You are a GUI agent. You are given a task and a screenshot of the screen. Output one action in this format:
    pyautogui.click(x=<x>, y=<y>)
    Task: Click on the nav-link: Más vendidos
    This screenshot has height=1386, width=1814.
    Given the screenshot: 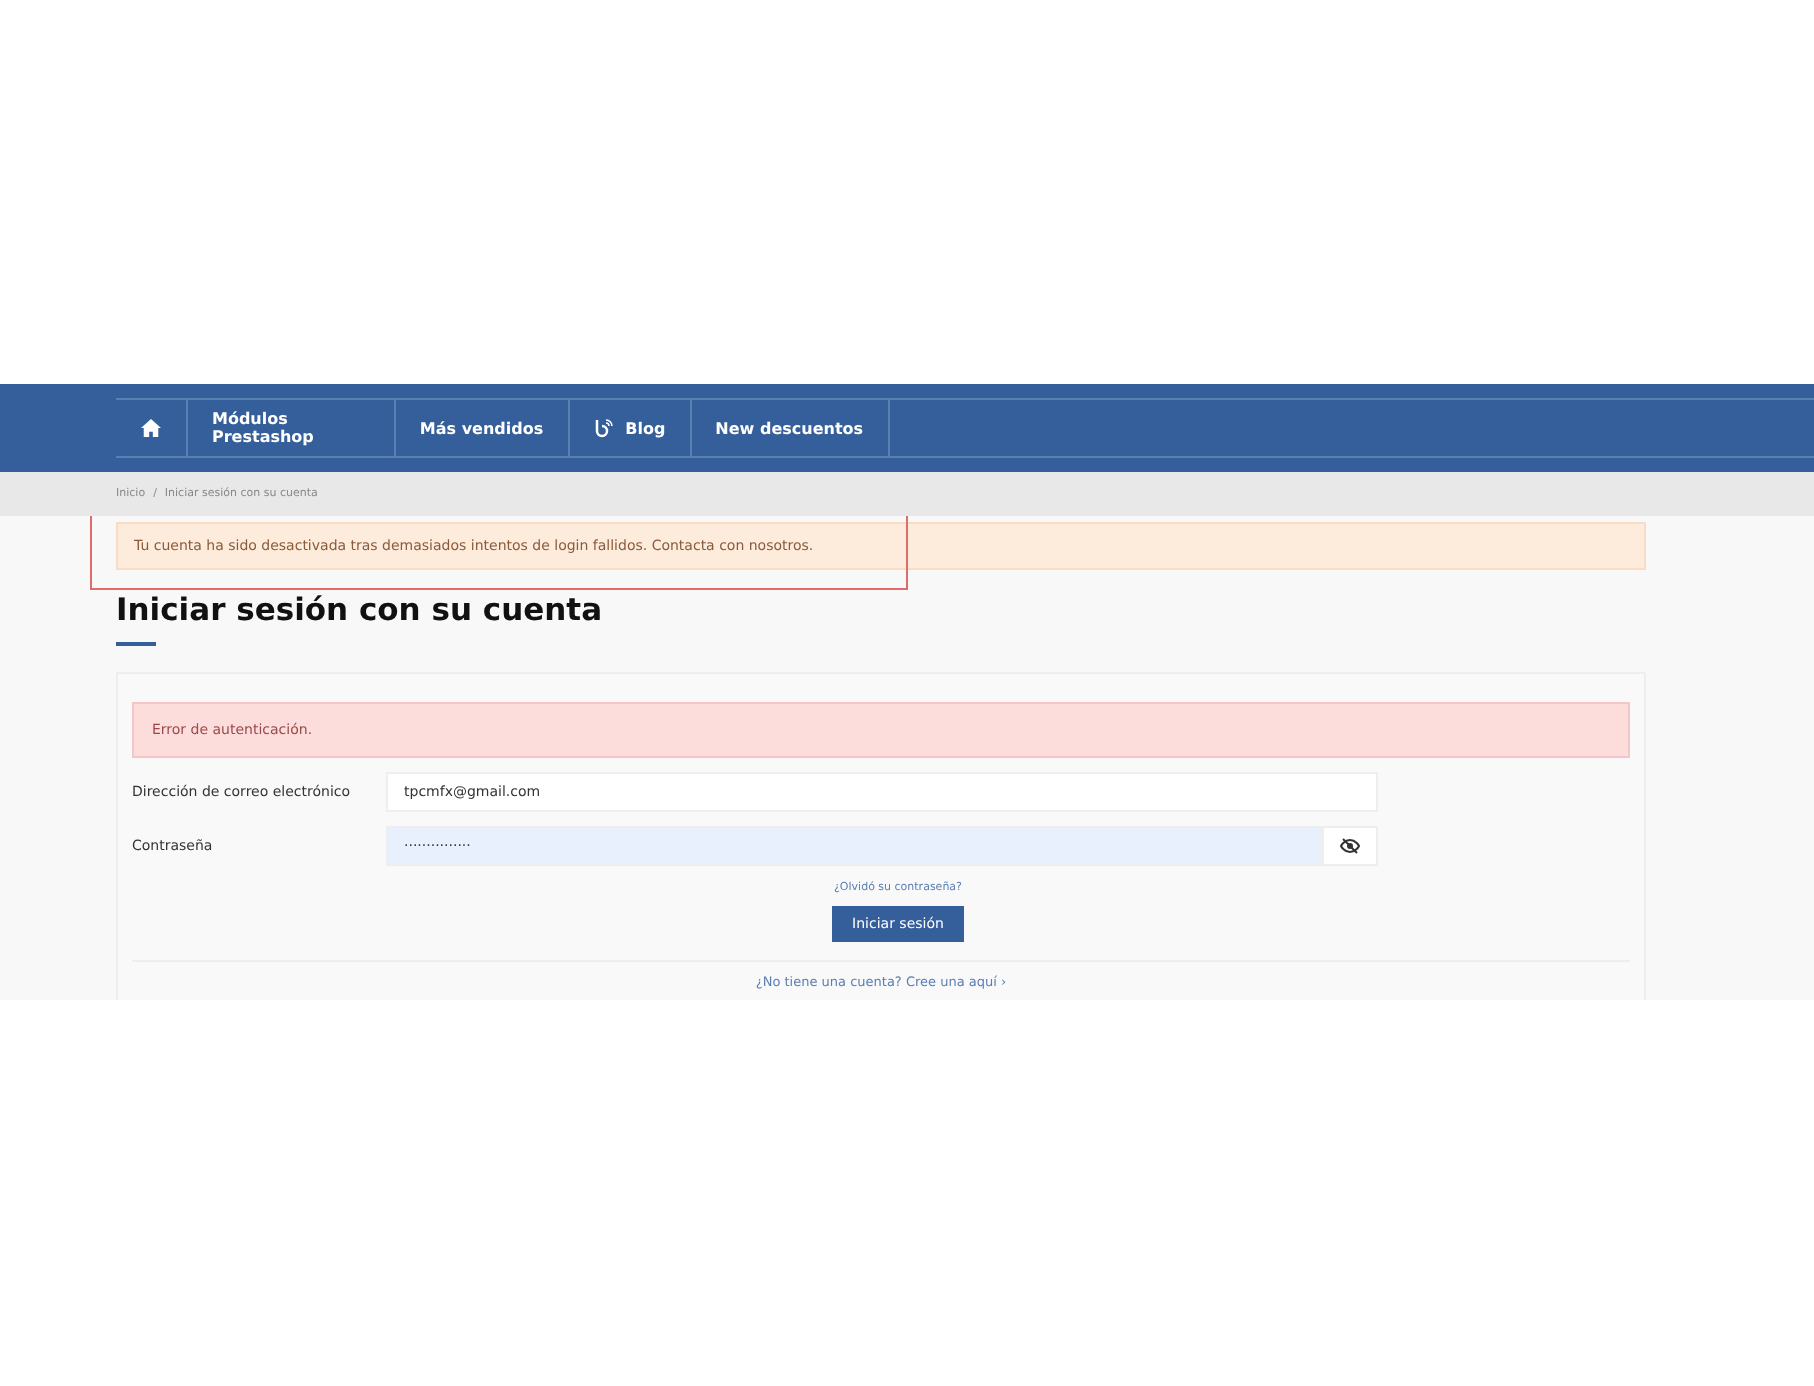 What is the action you would take?
    pyautogui.click(x=482, y=428)
    